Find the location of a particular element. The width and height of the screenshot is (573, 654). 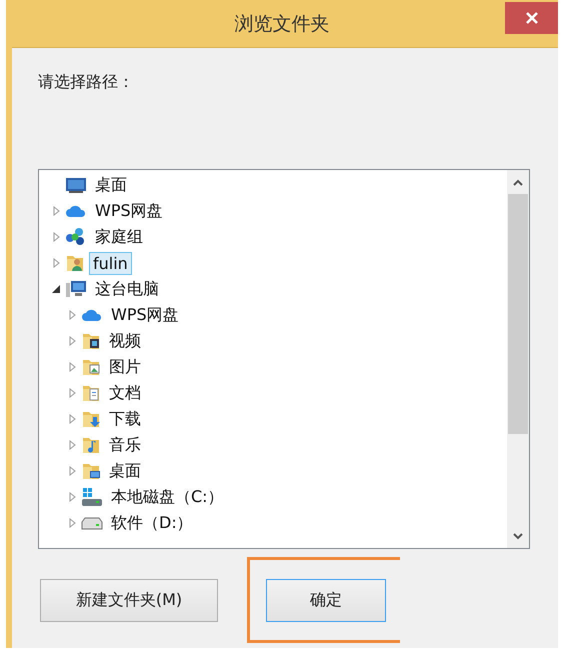

scrollbar is located at coordinates (518, 359).